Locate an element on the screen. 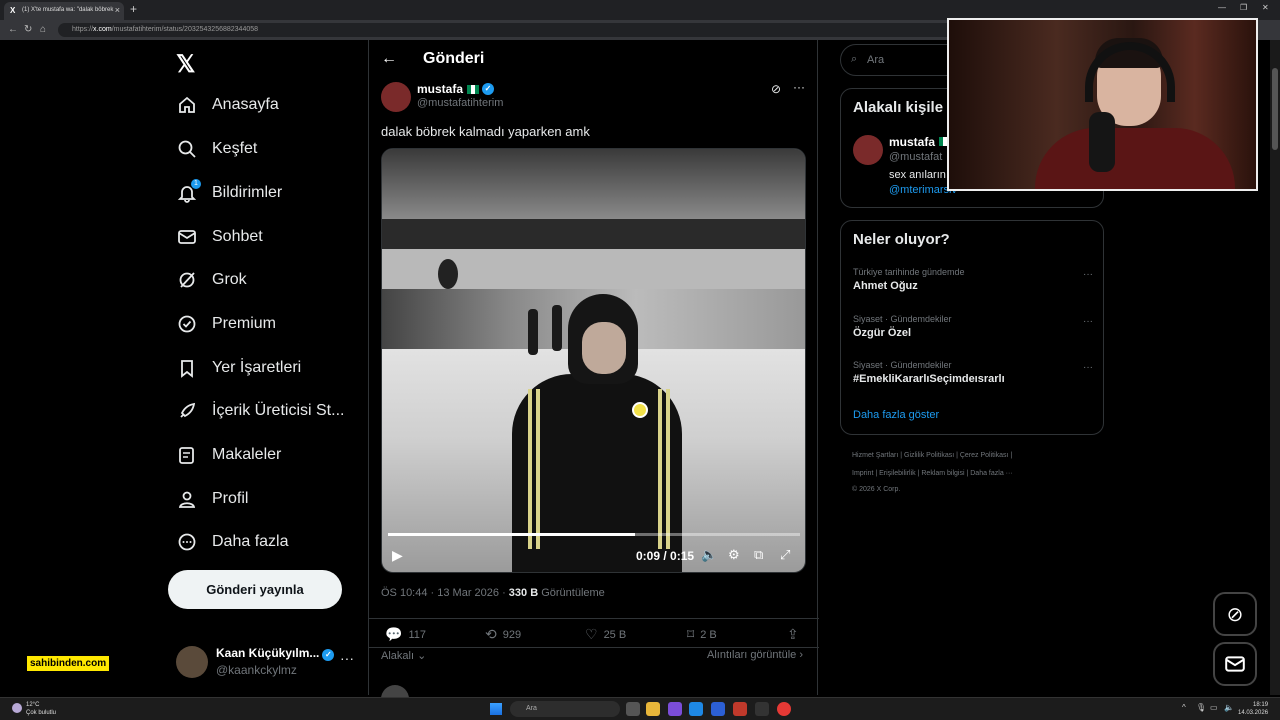  edge-icon is located at coordinates (696, 709).